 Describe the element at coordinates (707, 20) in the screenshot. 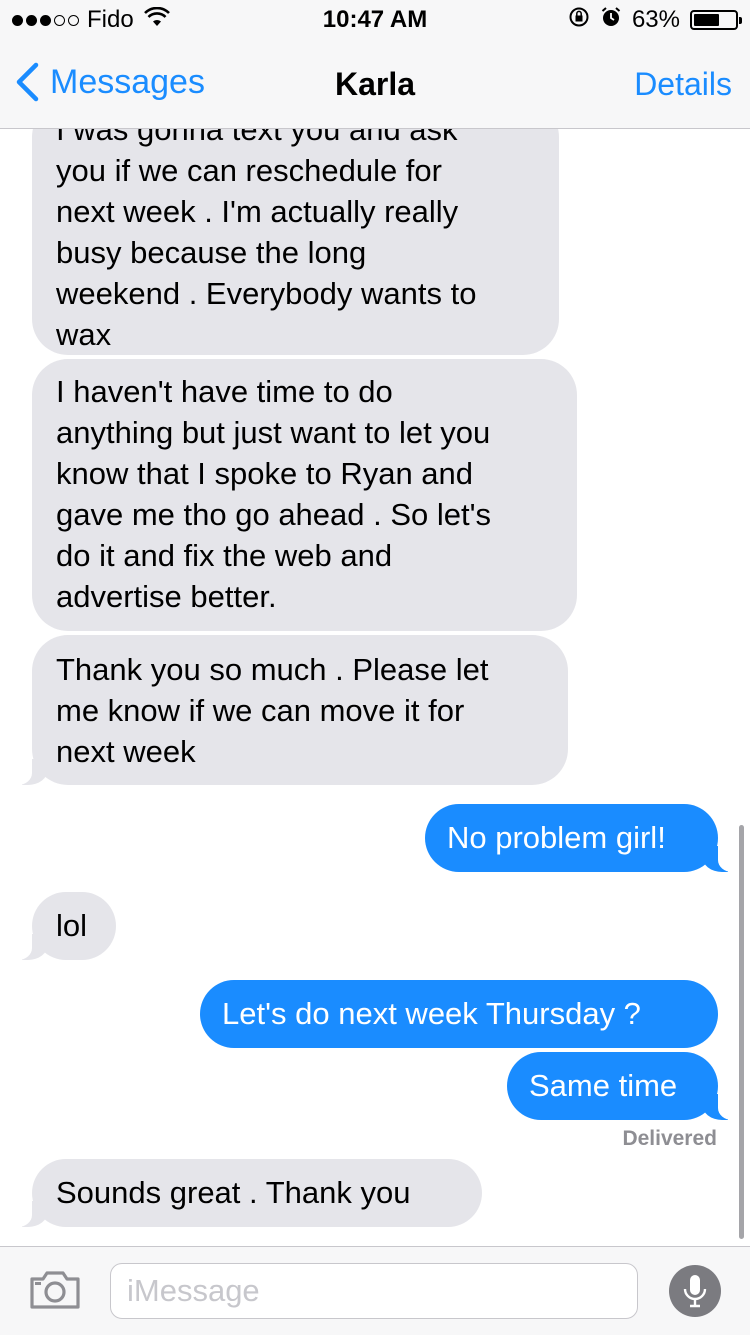

I see `battery-level-fill` at that location.